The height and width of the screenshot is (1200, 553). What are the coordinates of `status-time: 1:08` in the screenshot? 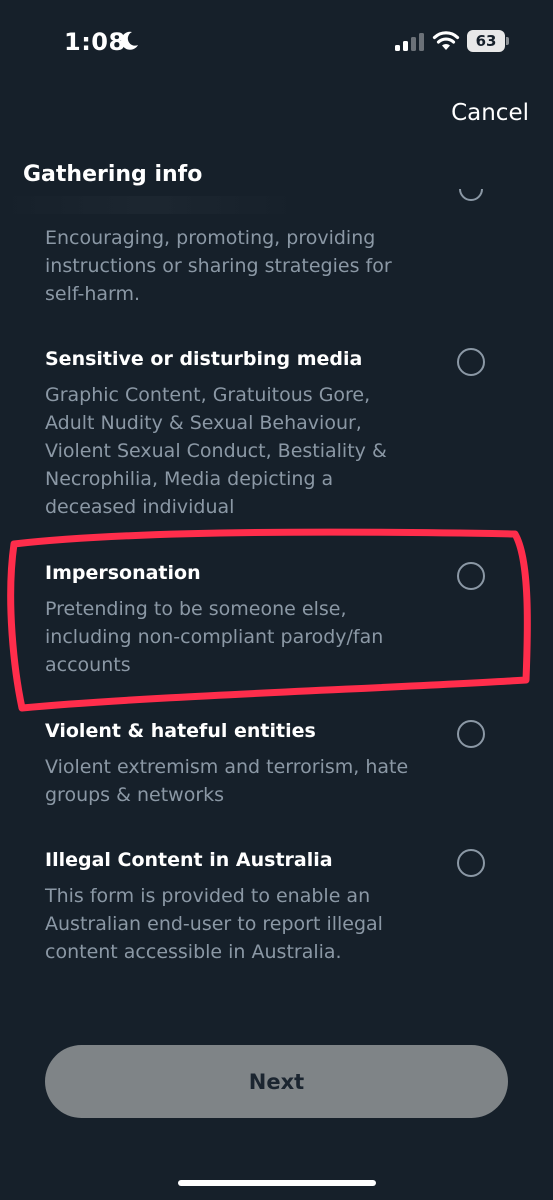 It's located at (95, 42).